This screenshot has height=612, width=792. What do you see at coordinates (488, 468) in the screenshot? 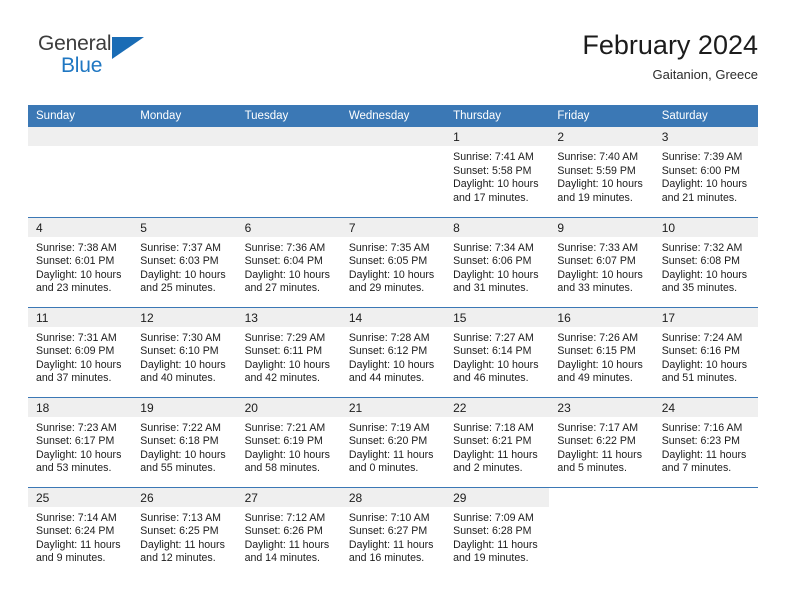
I see `daylight-text-line2: and 2 minutes.` at bounding box center [488, 468].